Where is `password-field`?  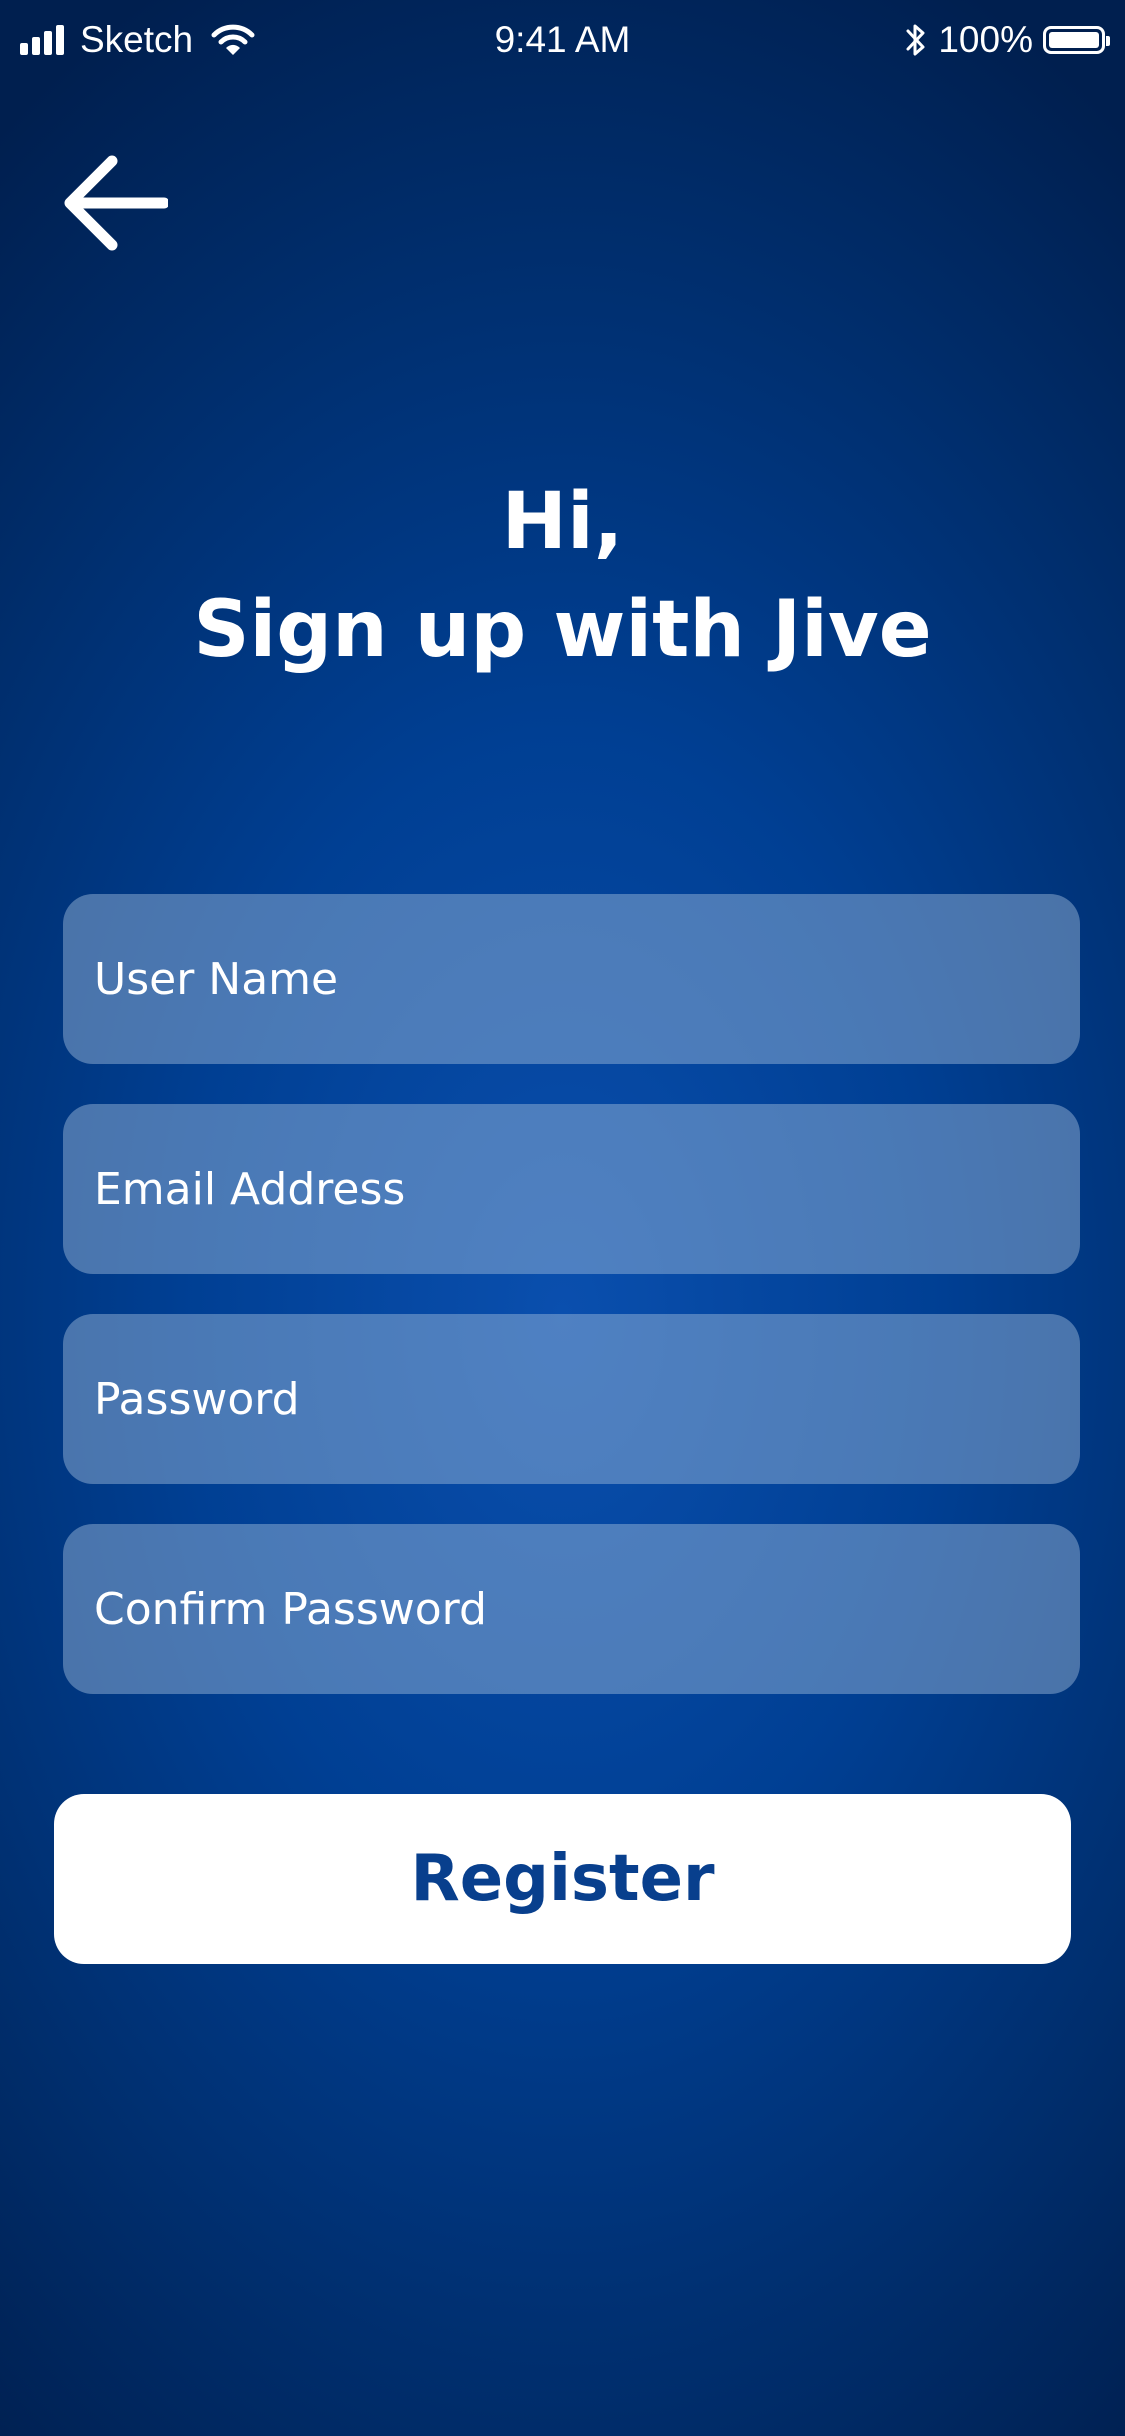
password-field is located at coordinates (571, 1399).